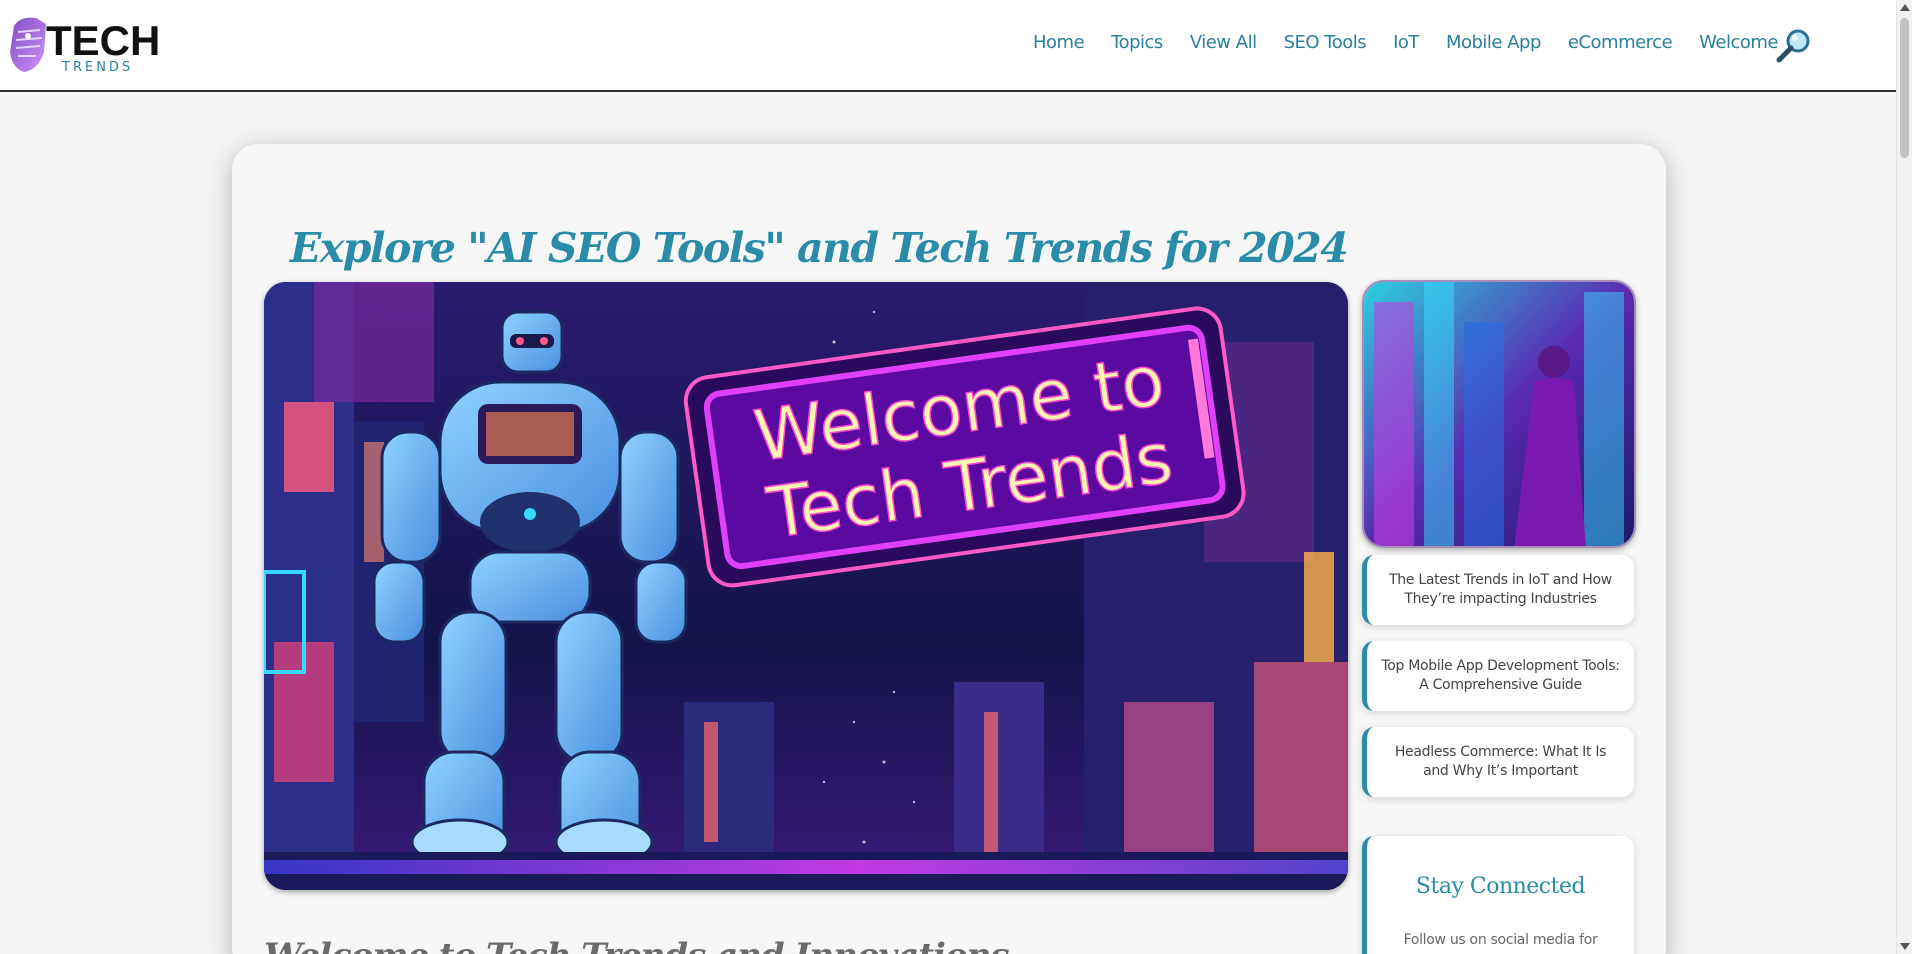 The height and width of the screenshot is (954, 1912). I want to click on site-logo: TECH TRENDS, so click(83, 45).